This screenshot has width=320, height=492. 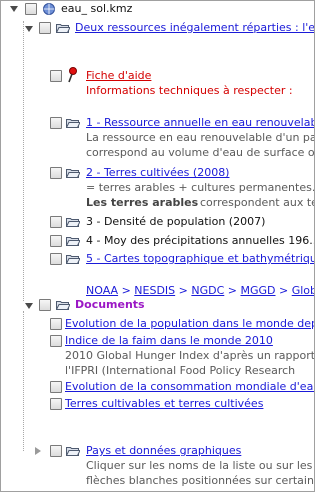 What do you see at coordinates (303, 290) in the screenshot?
I see `source-link: Globa` at bounding box center [303, 290].